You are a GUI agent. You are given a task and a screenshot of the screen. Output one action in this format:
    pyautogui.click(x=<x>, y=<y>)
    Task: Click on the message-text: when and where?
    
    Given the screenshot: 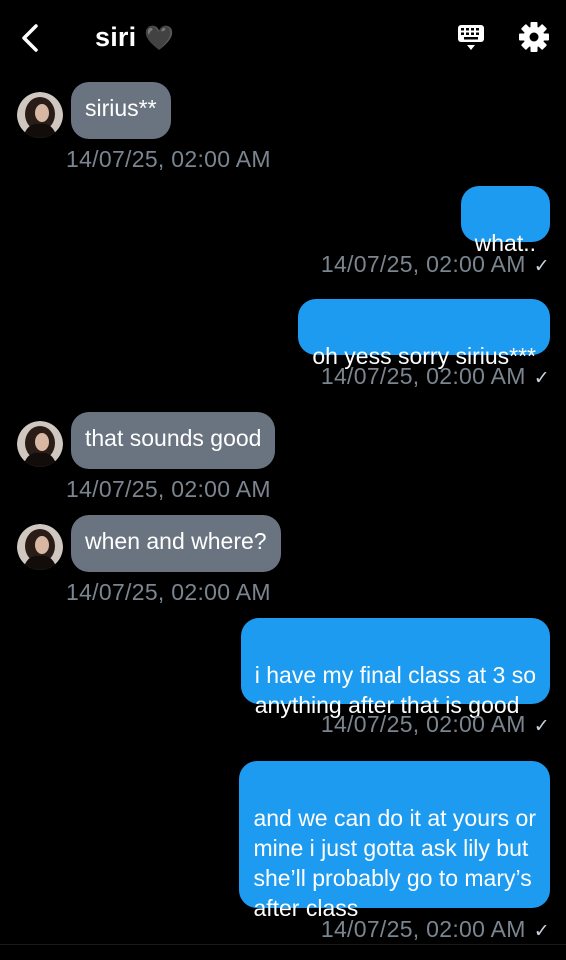 What is the action you would take?
    pyautogui.click(x=176, y=541)
    